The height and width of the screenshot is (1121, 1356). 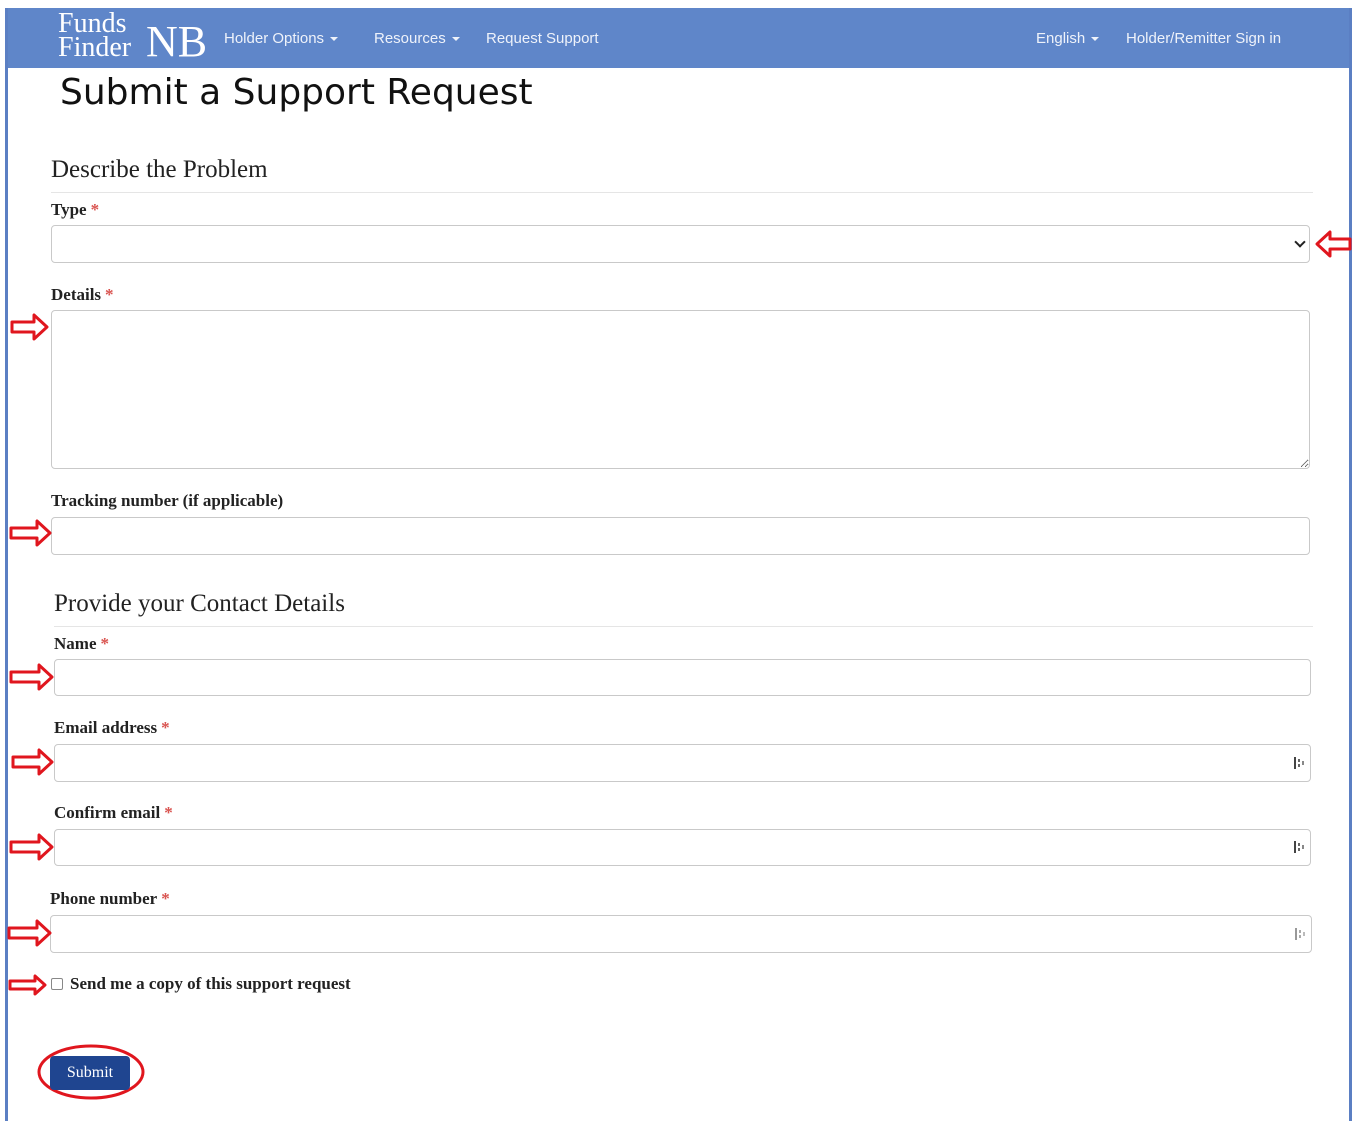 What do you see at coordinates (107, 812) in the screenshot?
I see `confirm-email-label-text: Confirm email` at bounding box center [107, 812].